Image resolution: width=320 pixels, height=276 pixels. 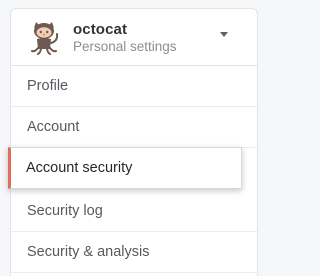 I want to click on menu-item-label: Account security, so click(x=79, y=168).